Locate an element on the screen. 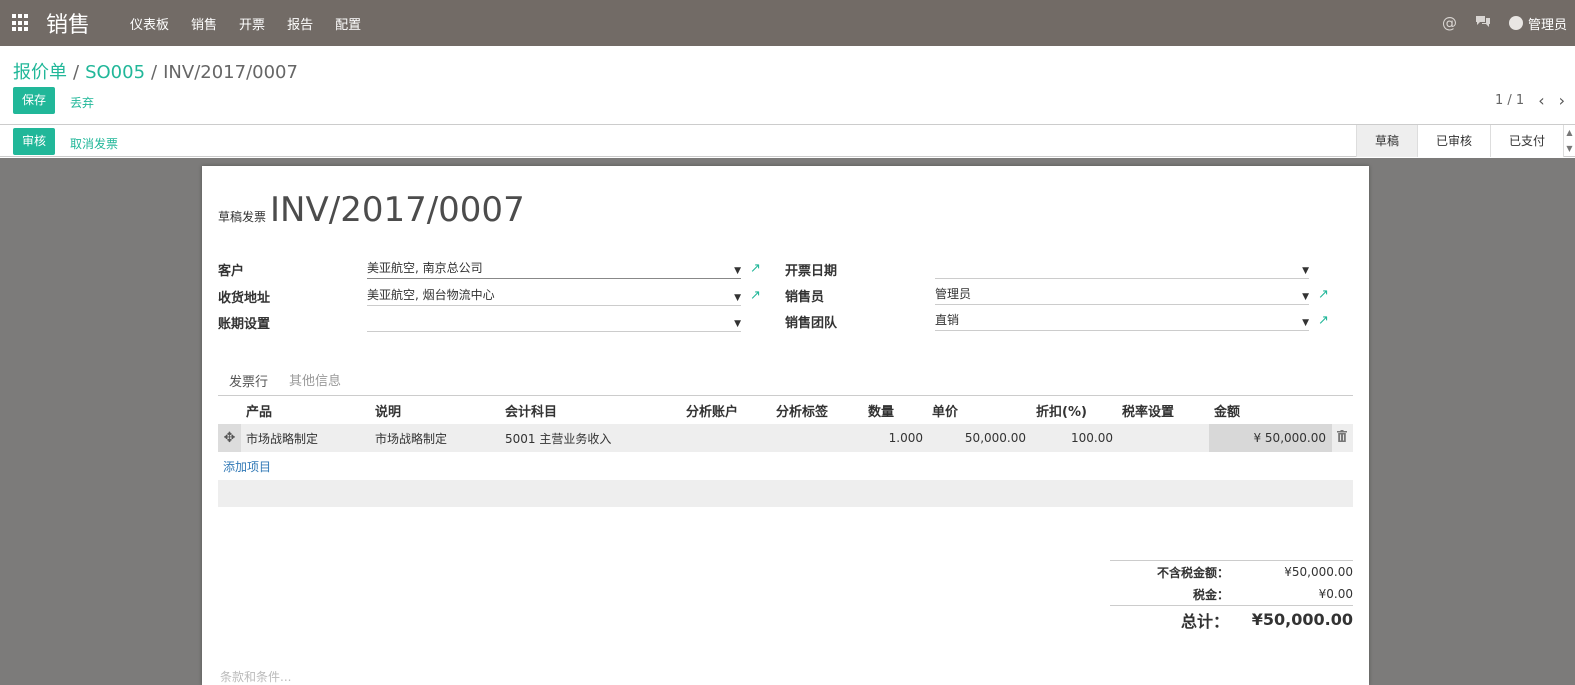 The height and width of the screenshot is (685, 1575). chevron-left-icon: ‹ is located at coordinates (1541, 100).